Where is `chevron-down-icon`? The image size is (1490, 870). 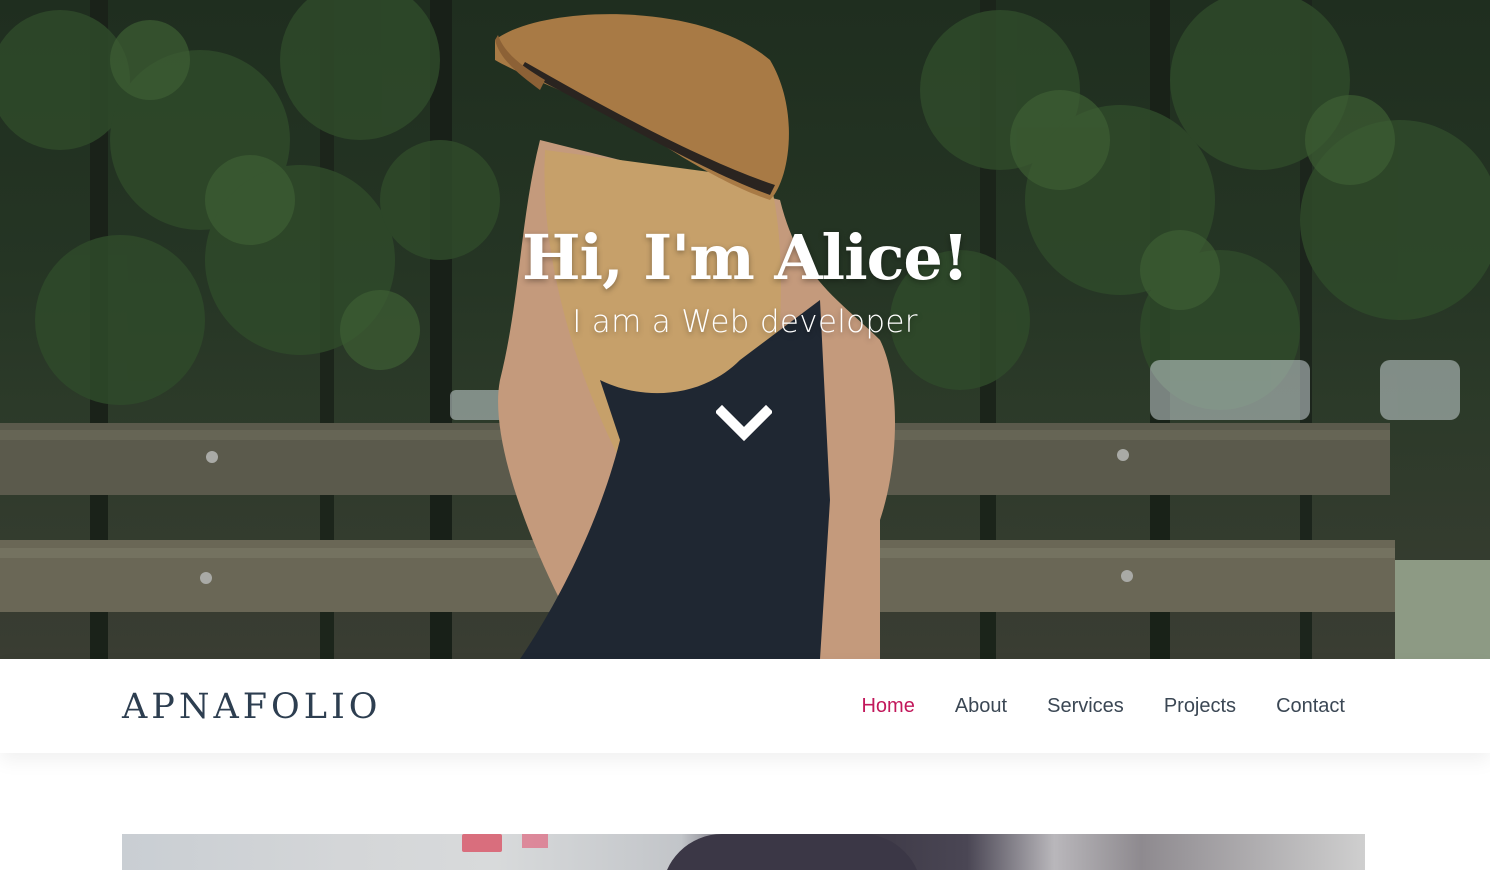 chevron-down-icon is located at coordinates (744, 423).